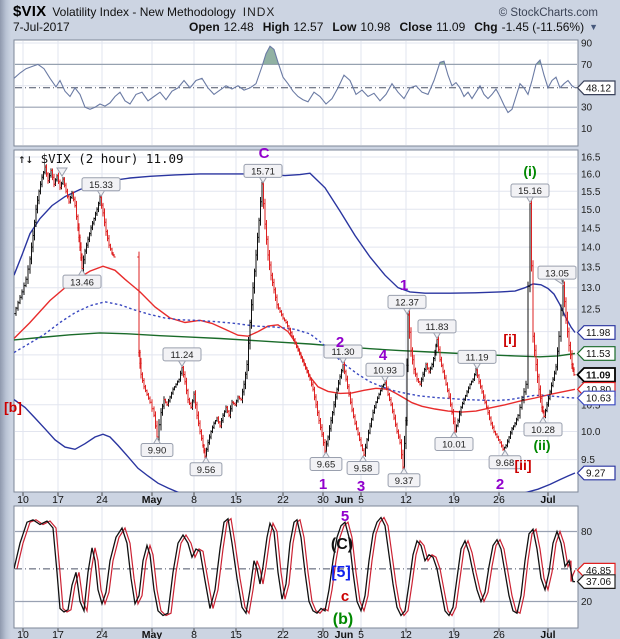 The image size is (620, 639). I want to click on bottom-x-axis-label: 10, so click(23, 634).